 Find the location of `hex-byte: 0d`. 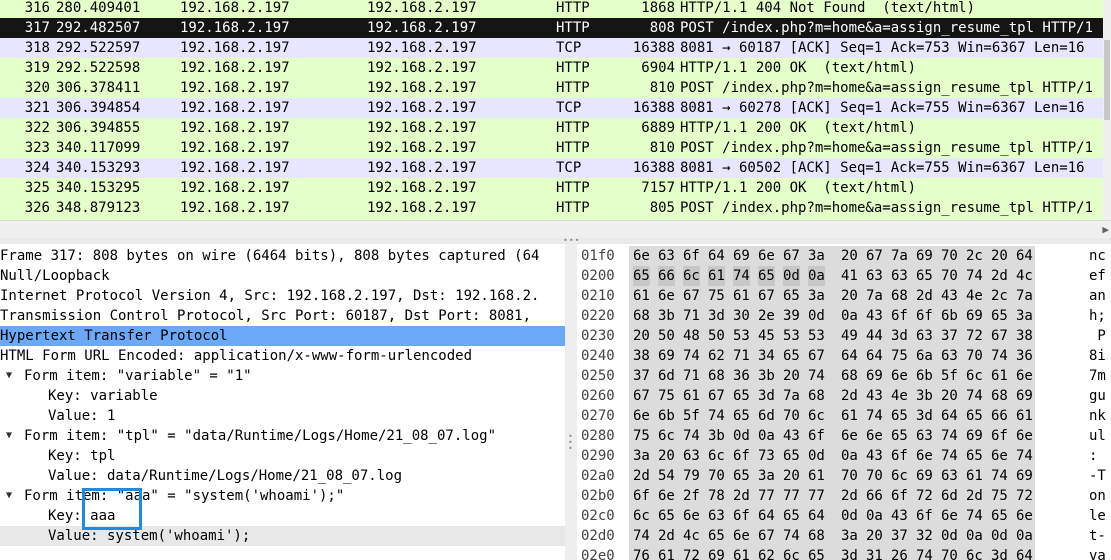

hex-byte: 0d is located at coordinates (816, 316).